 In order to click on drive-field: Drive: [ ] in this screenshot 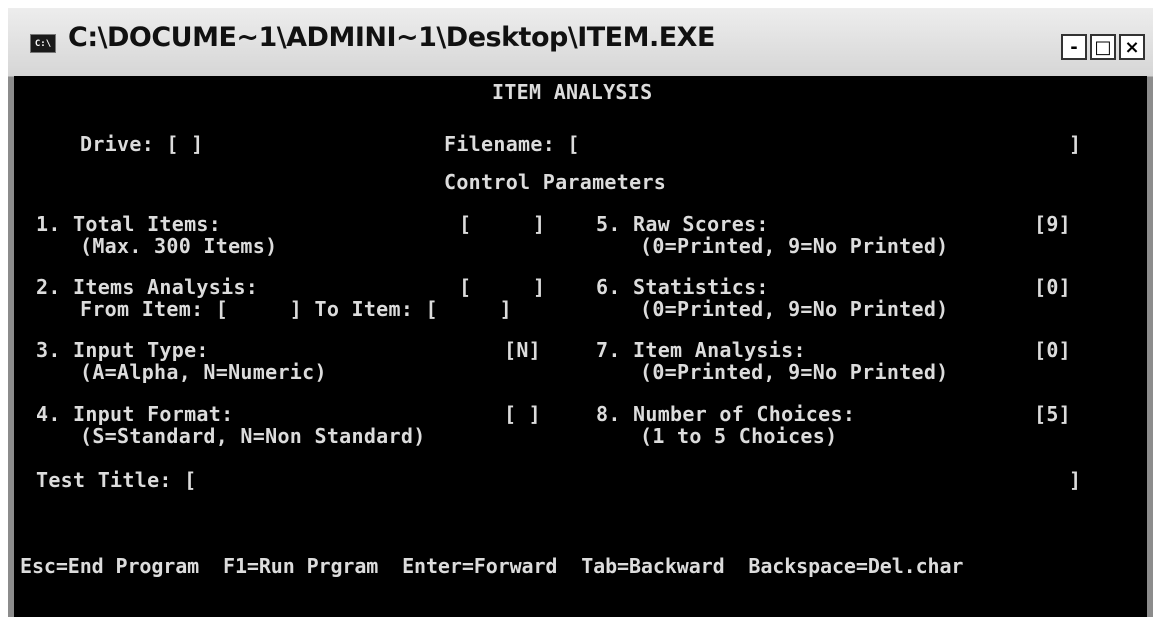, I will do `click(141, 144)`.